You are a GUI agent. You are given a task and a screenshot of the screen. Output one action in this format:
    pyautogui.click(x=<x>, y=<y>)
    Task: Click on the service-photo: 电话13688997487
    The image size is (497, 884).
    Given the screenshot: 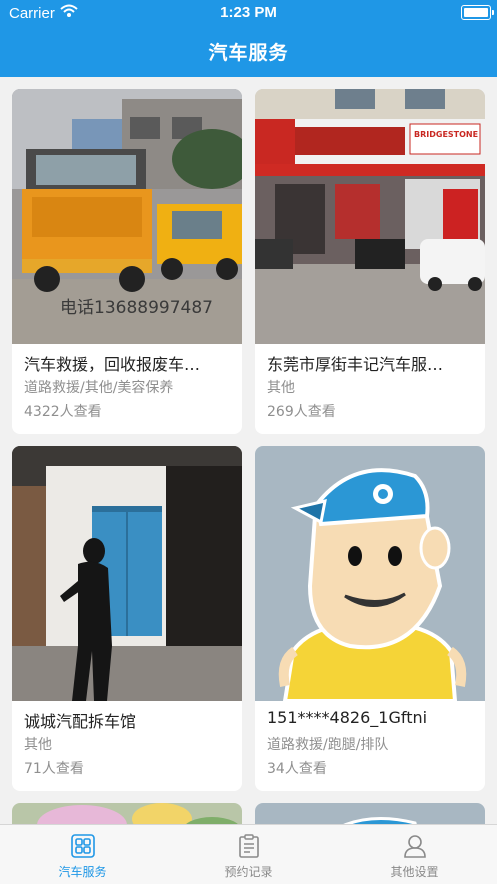 What is the action you would take?
    pyautogui.click(x=127, y=216)
    